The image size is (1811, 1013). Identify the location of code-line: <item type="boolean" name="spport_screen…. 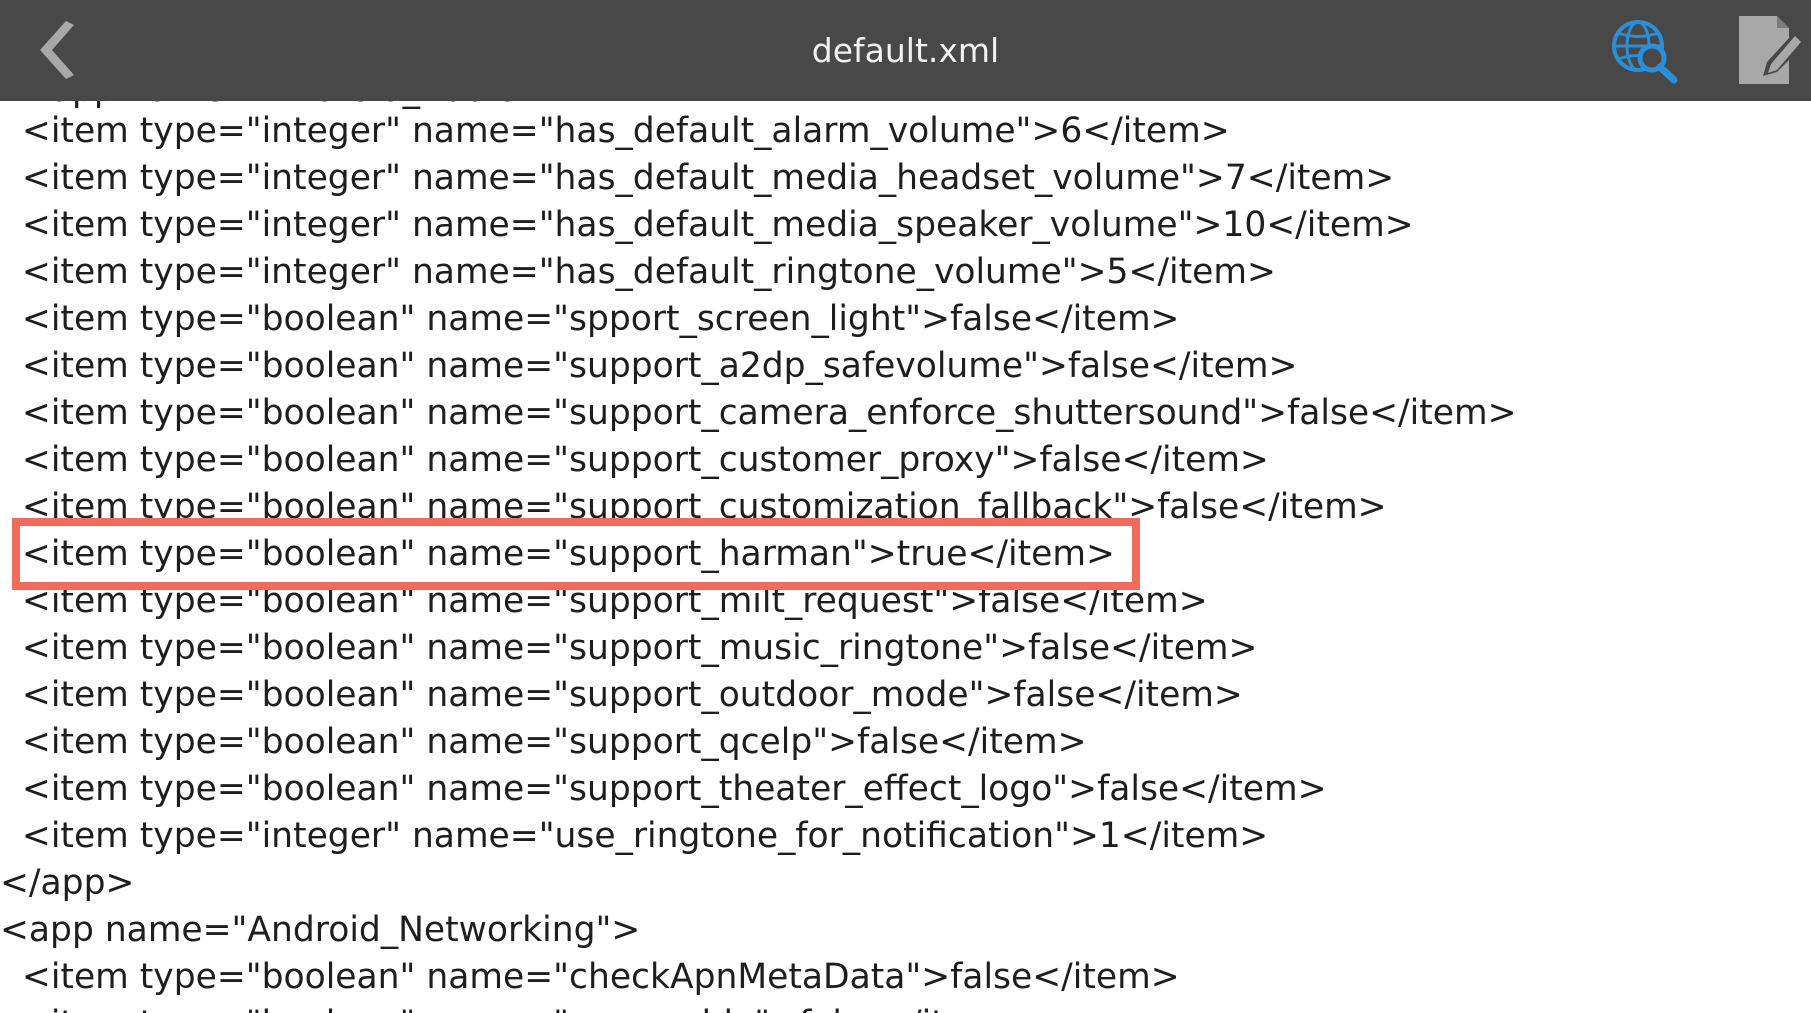
(590, 319).